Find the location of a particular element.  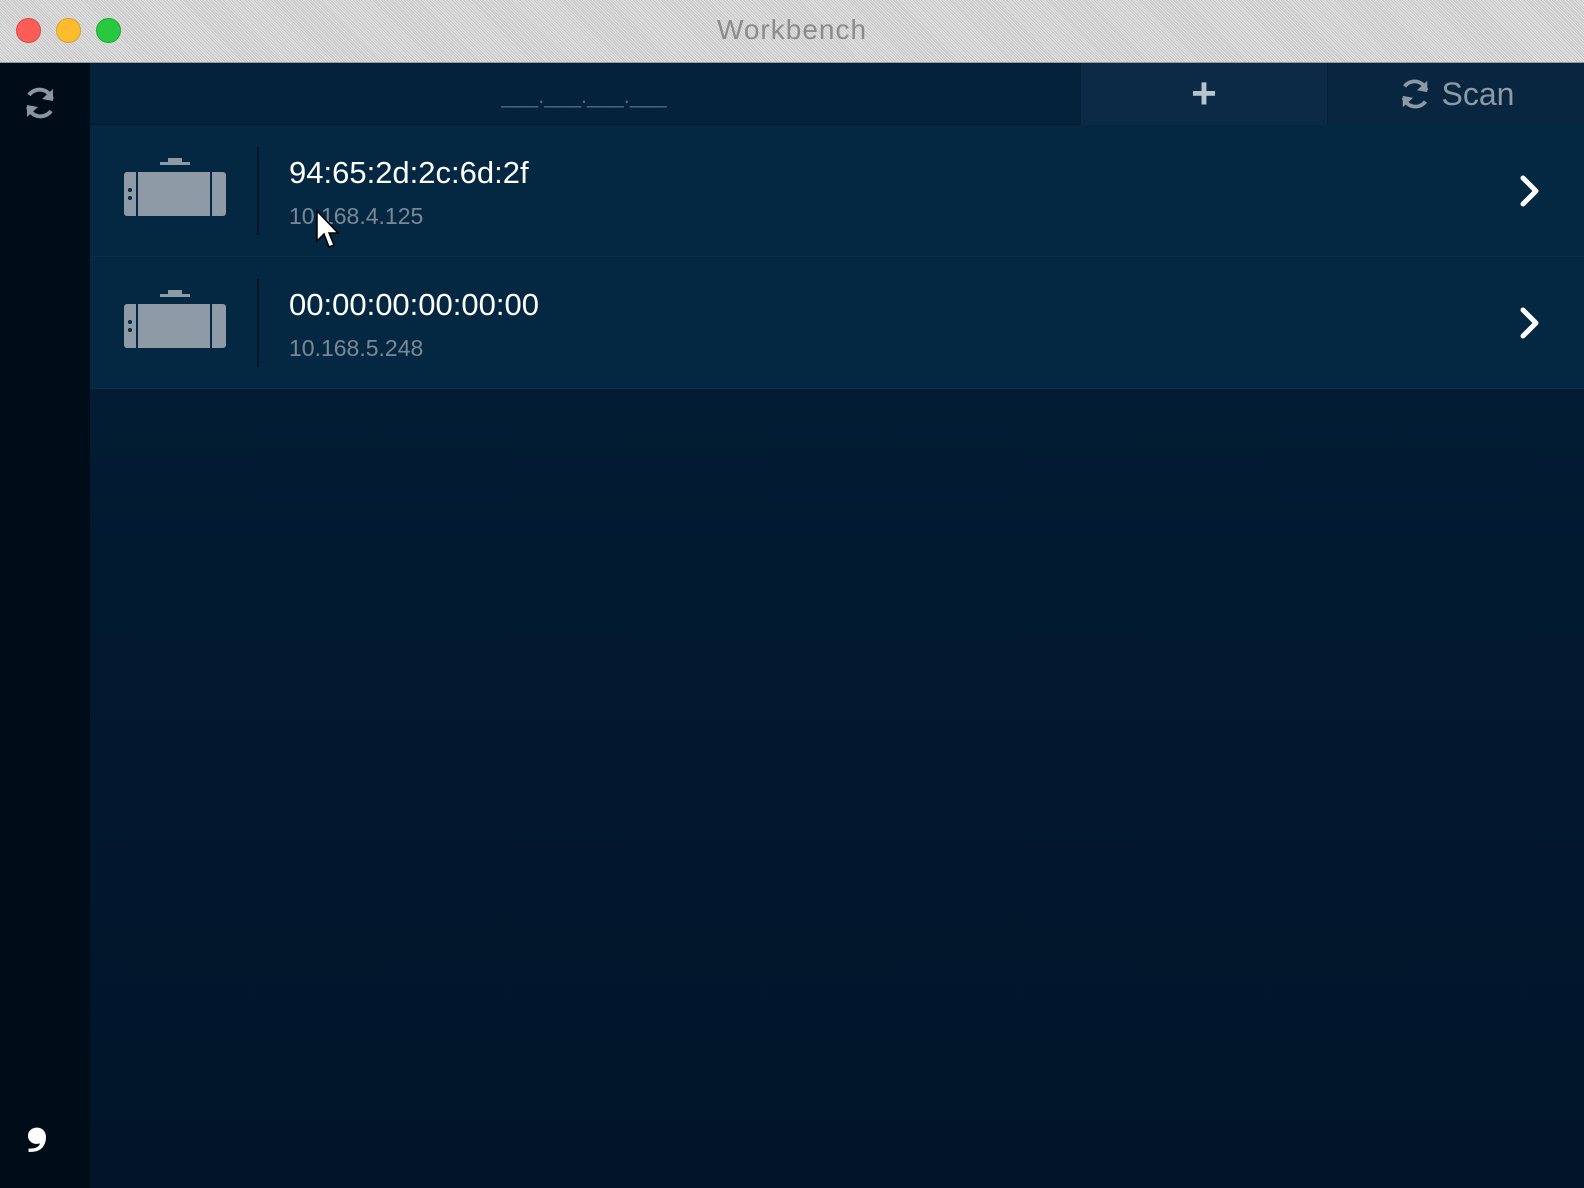

plus-icon: + is located at coordinates (1204, 93).